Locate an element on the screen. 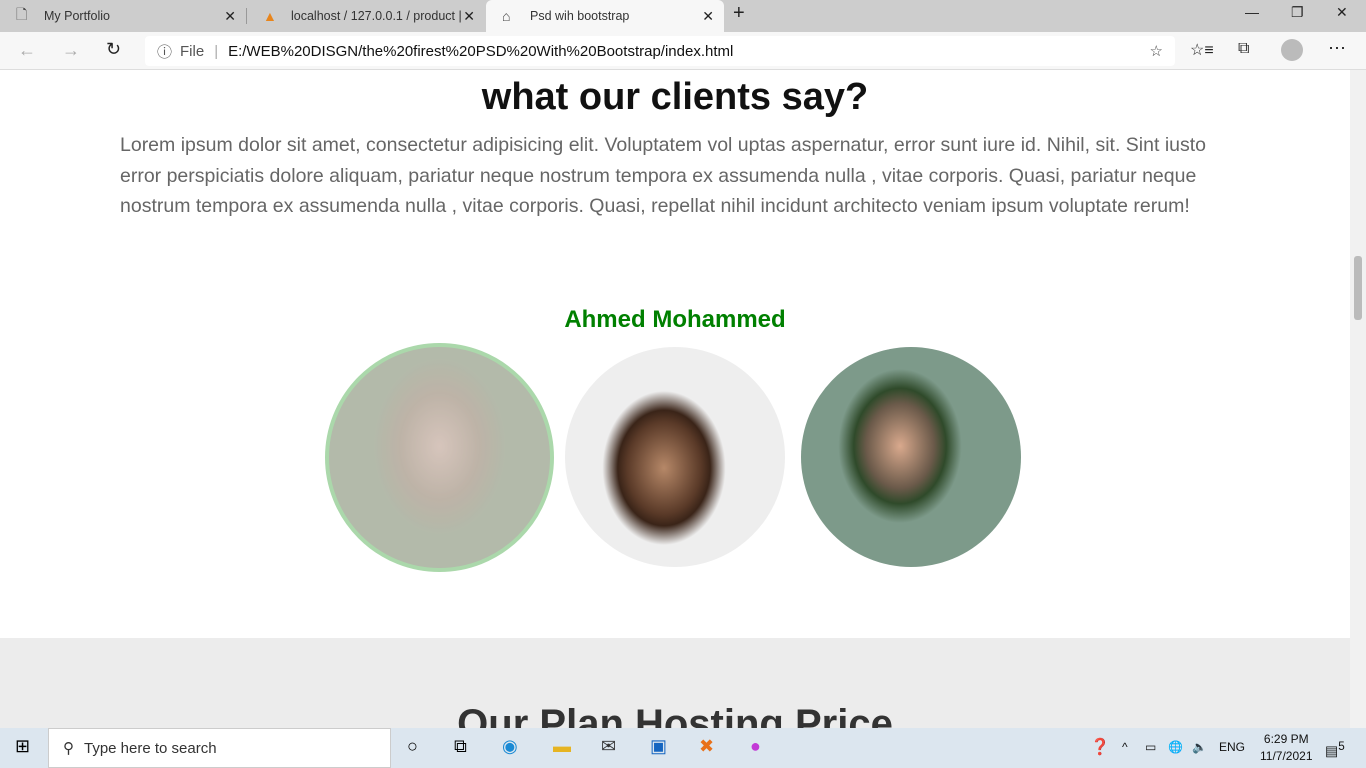 The width and height of the screenshot is (1366, 768). language-indicator: ENG is located at coordinates (1232, 747).